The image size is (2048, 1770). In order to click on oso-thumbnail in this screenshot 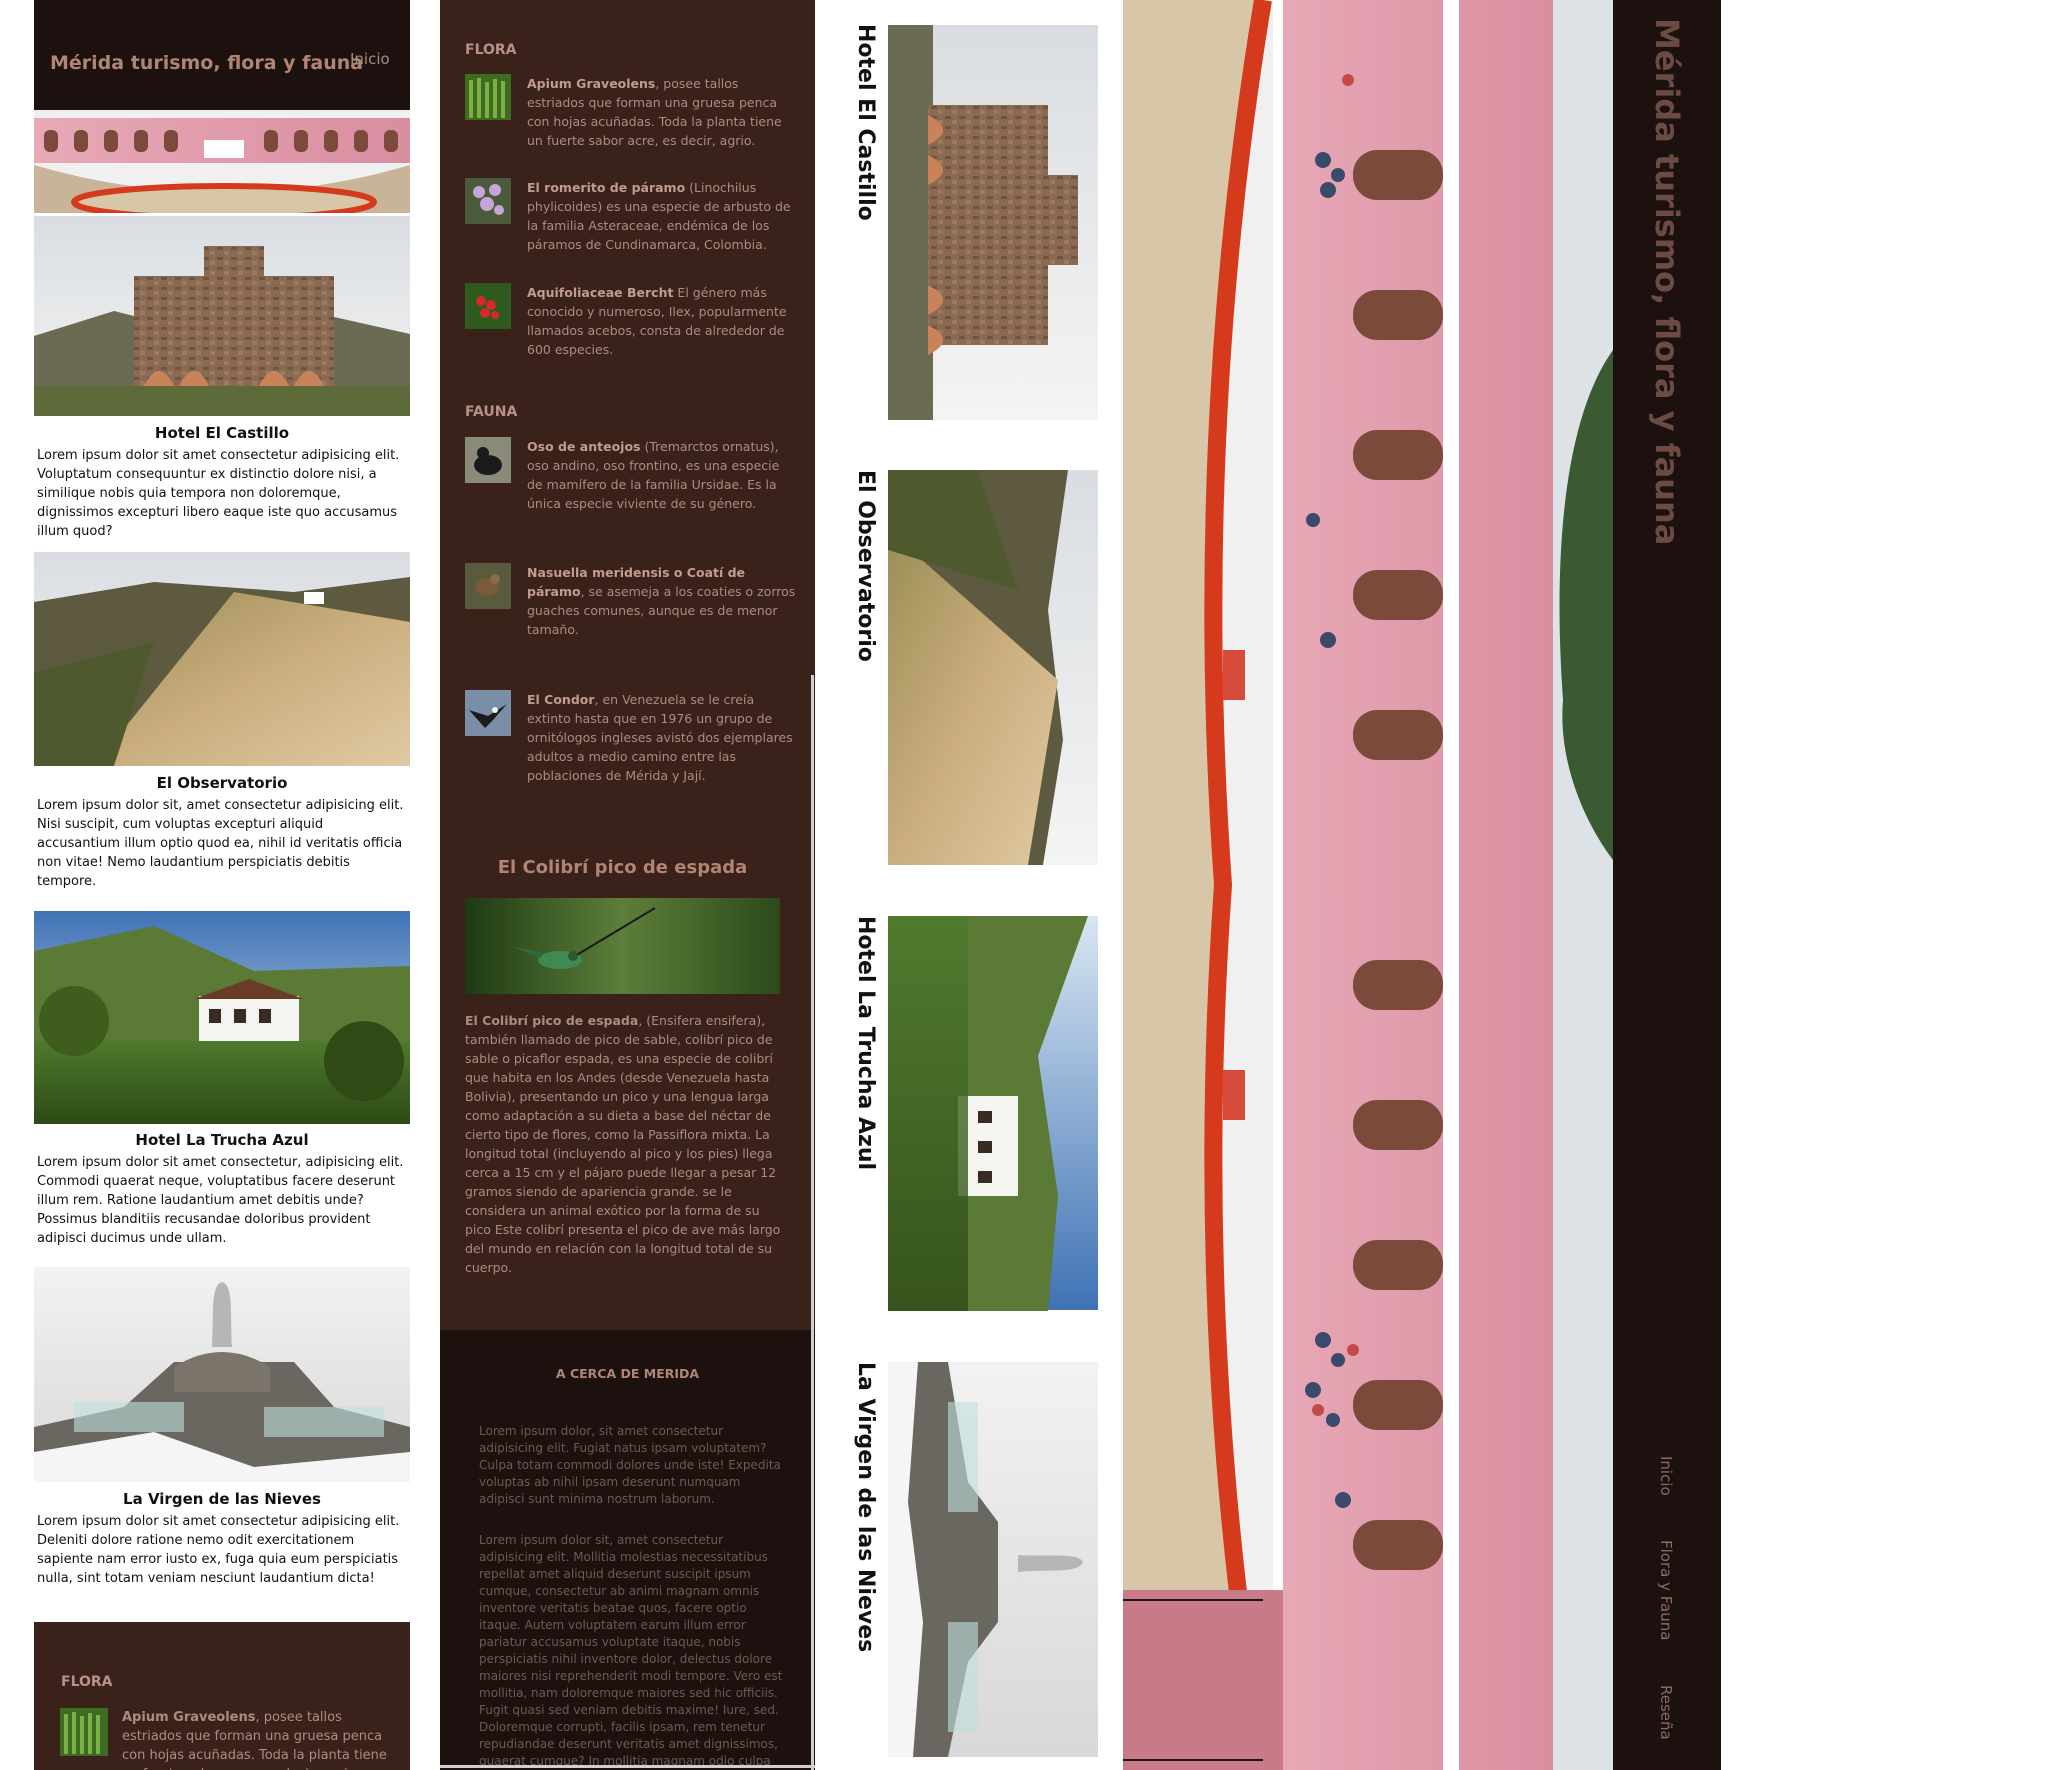, I will do `click(488, 460)`.